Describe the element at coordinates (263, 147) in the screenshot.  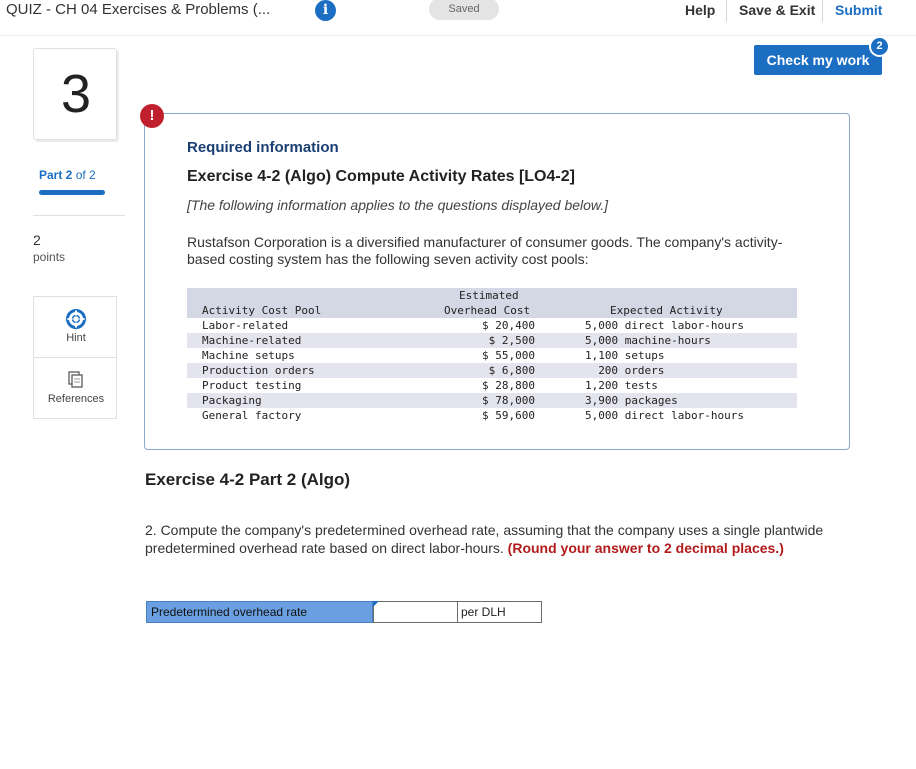
I see `required-information-heading: Required information` at that location.